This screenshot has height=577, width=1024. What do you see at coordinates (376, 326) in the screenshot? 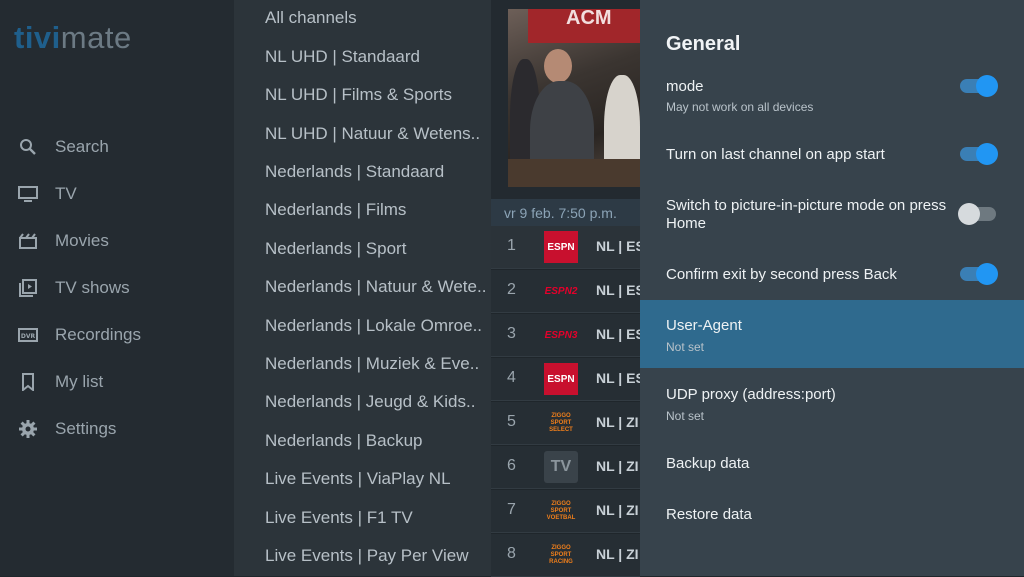
I see `group-item: Nederlands | Lokale Omroe..` at bounding box center [376, 326].